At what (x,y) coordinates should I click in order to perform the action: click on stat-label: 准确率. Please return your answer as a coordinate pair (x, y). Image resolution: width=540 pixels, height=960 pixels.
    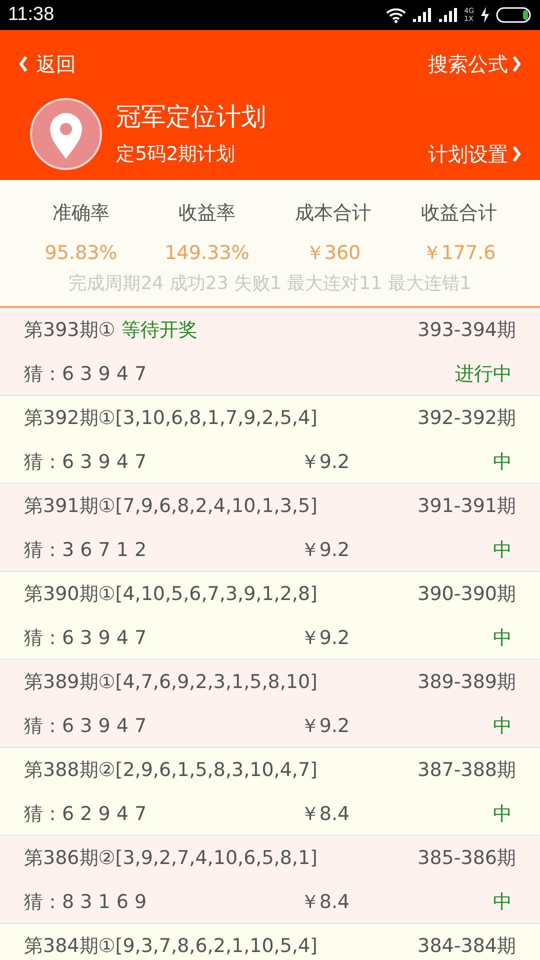
    Looking at the image, I should click on (81, 213).